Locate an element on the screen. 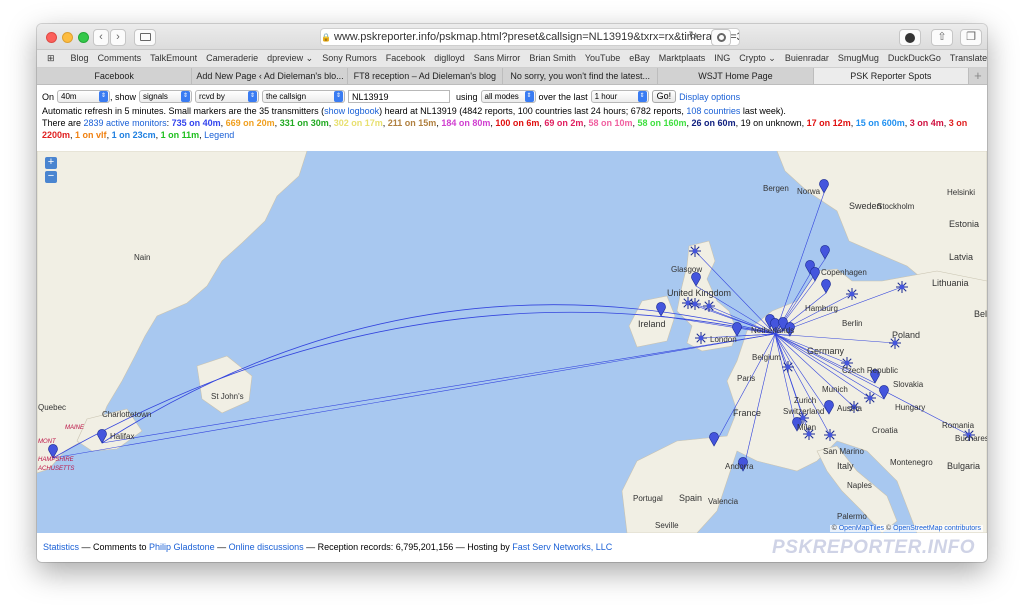 Image resolution: width=1024 pixels, height=610 pixels. go-button: Go! is located at coordinates (664, 96).